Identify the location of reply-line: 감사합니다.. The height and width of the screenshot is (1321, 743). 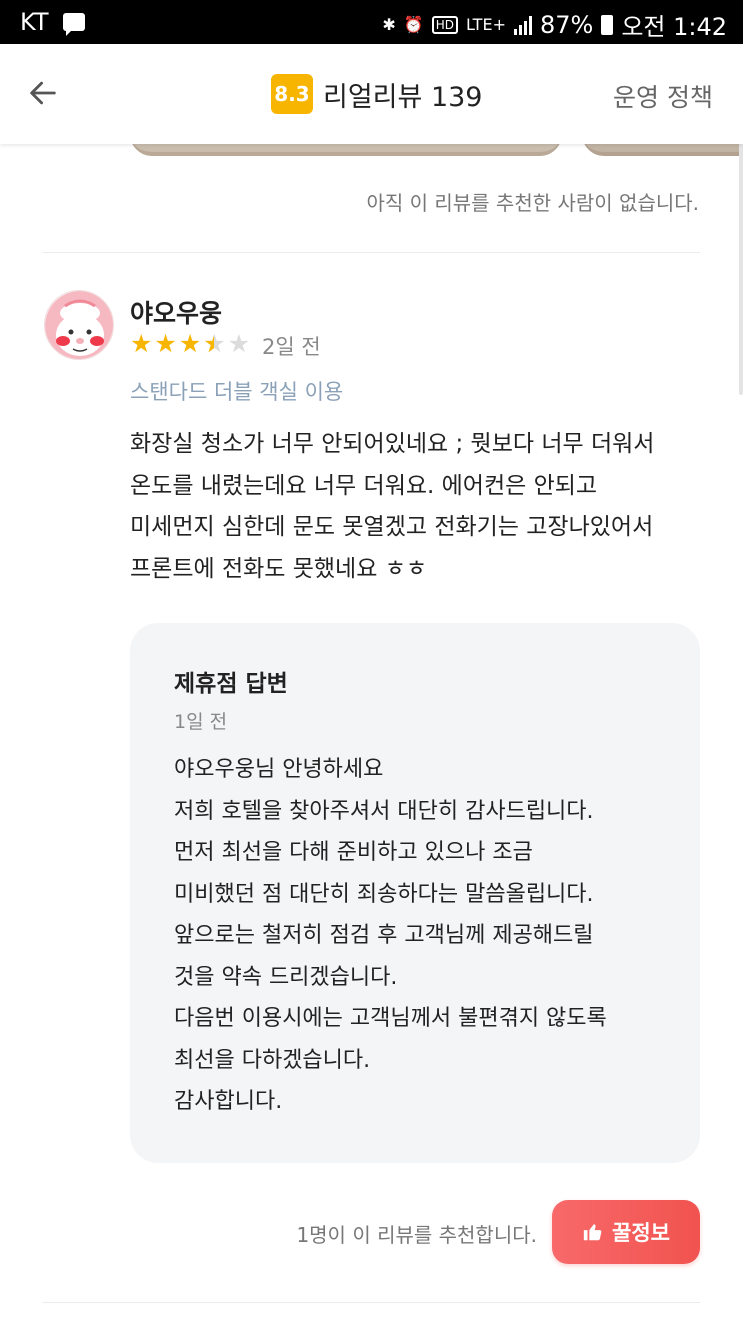
(228, 1101).